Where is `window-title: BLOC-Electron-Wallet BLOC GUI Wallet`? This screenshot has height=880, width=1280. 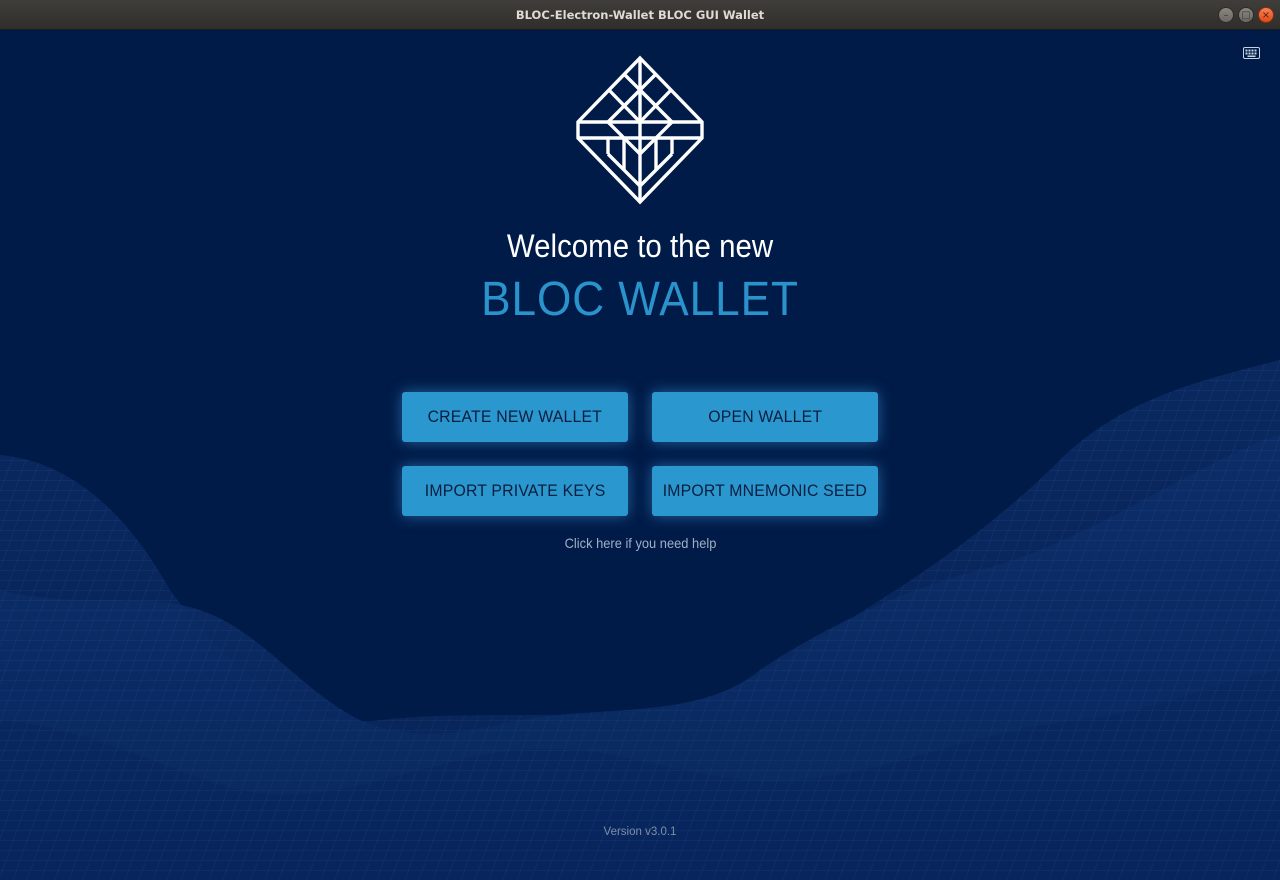
window-title: BLOC-Electron-Wallet BLOC GUI Wallet is located at coordinates (640, 15).